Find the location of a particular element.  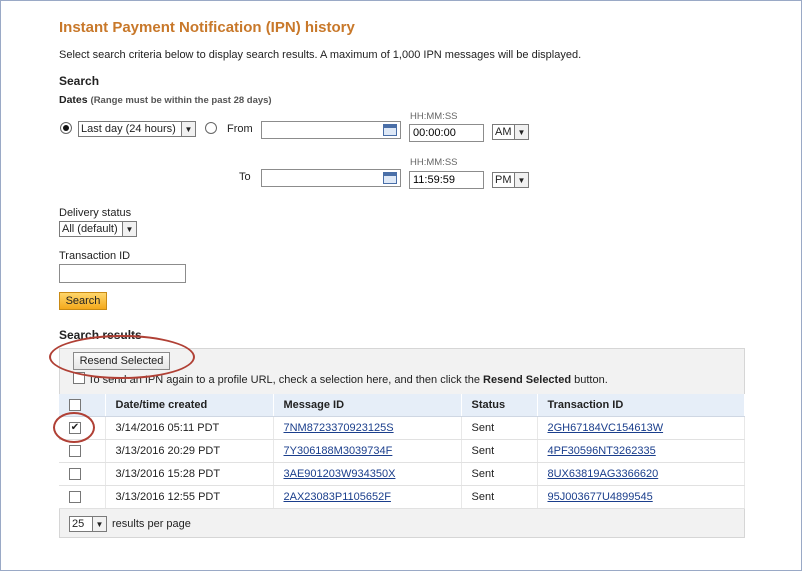

column-header-status: Status is located at coordinates (499, 405).